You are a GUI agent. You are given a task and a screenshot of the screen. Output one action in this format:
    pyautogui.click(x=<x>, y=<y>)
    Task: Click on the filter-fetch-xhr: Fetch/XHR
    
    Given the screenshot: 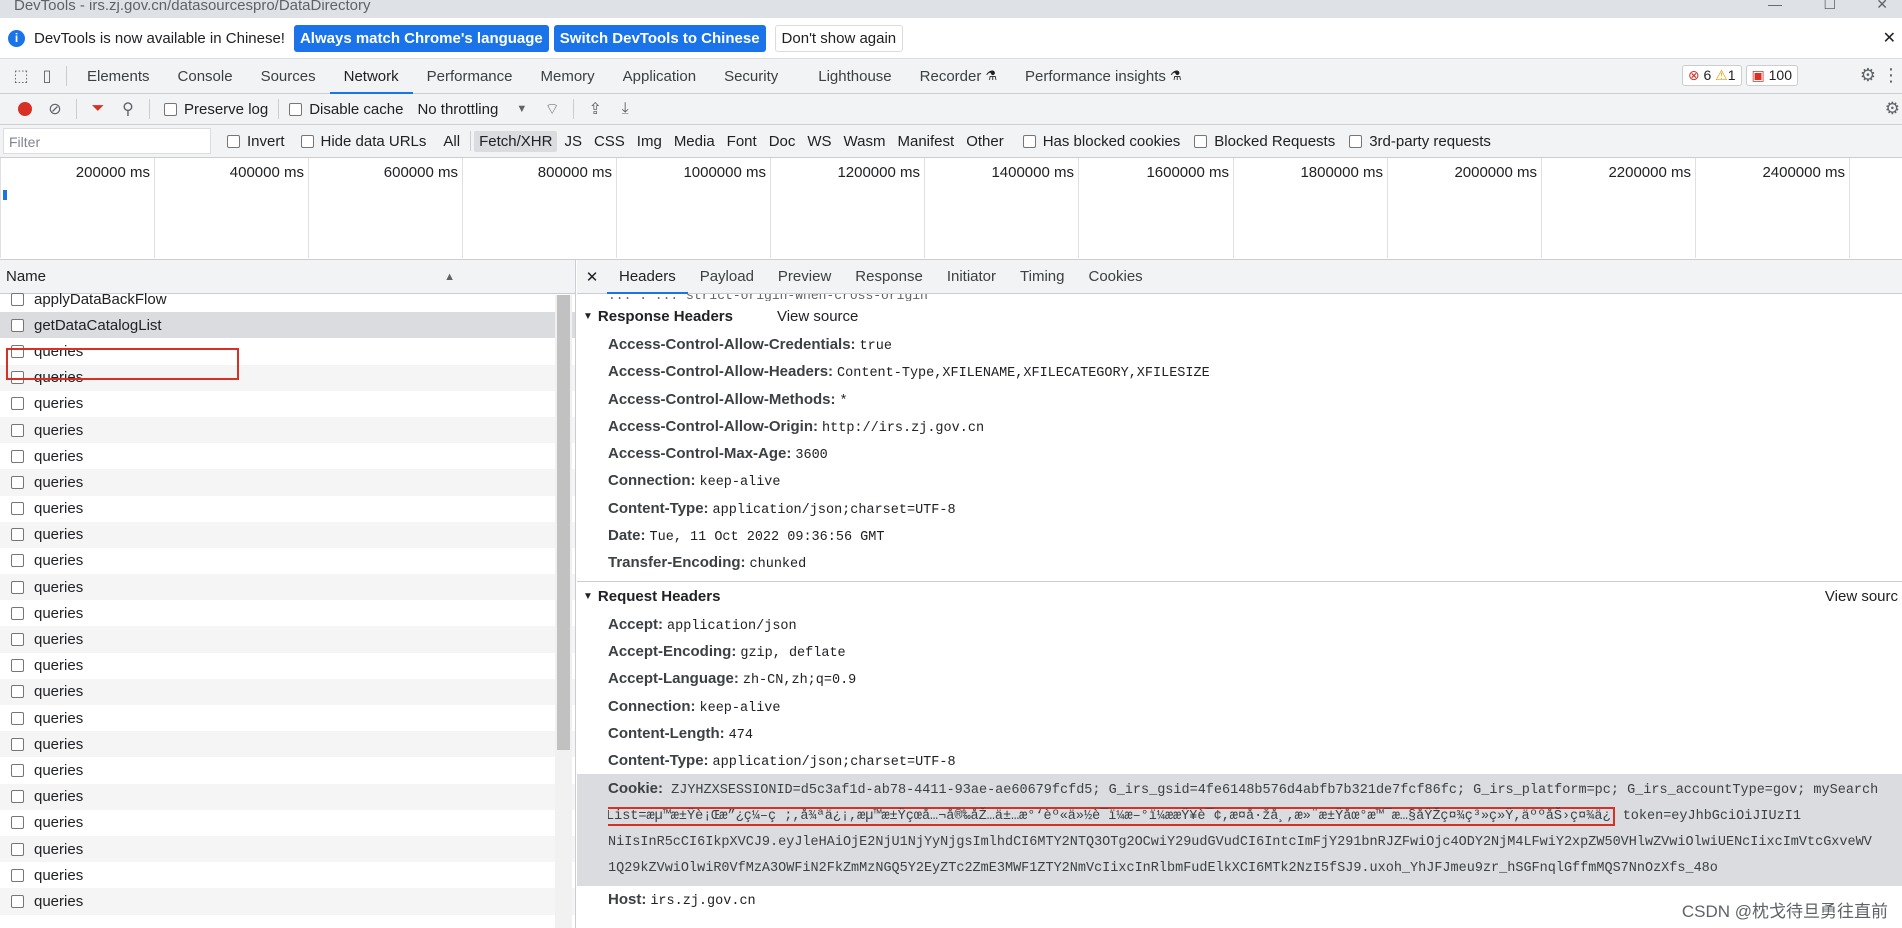 What is the action you would take?
    pyautogui.click(x=516, y=141)
    